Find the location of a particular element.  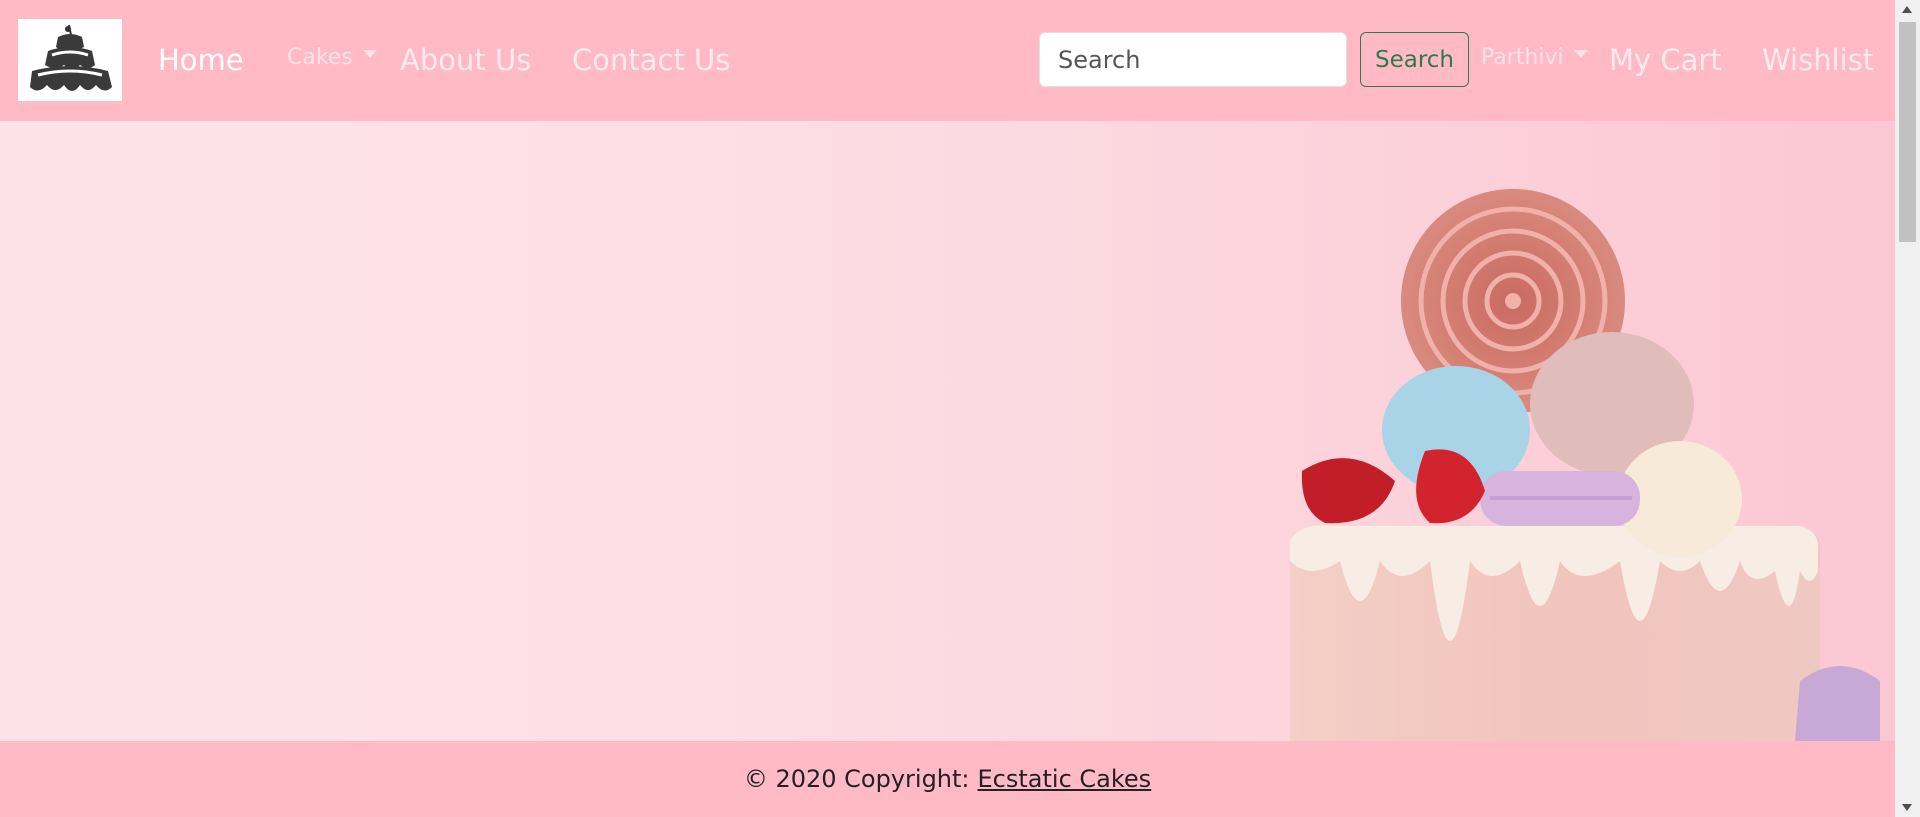

footer-brand-link: Ecstatic Cakes is located at coordinates (1065, 779).